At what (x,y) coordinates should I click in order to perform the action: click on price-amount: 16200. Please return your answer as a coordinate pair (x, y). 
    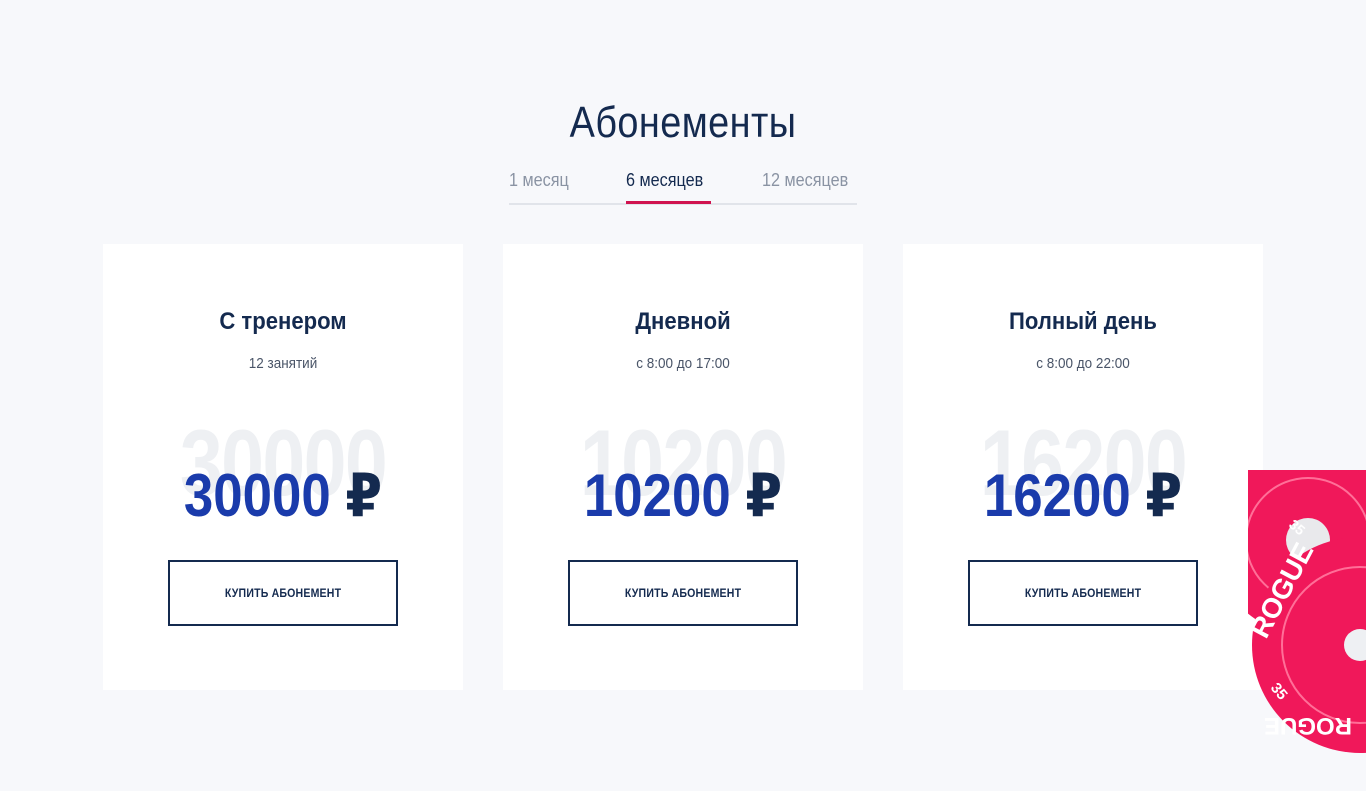
    Looking at the image, I should click on (1057, 495).